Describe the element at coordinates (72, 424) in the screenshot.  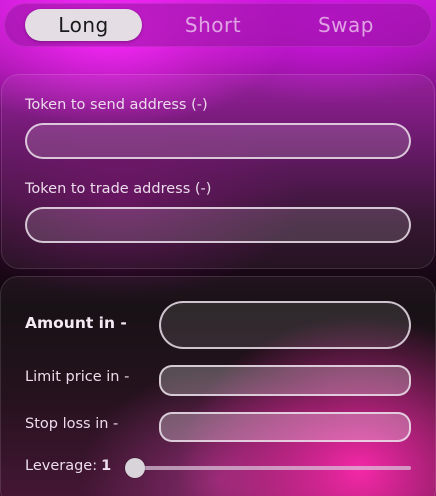
I see `stop-loss-label: Stop loss in -` at that location.